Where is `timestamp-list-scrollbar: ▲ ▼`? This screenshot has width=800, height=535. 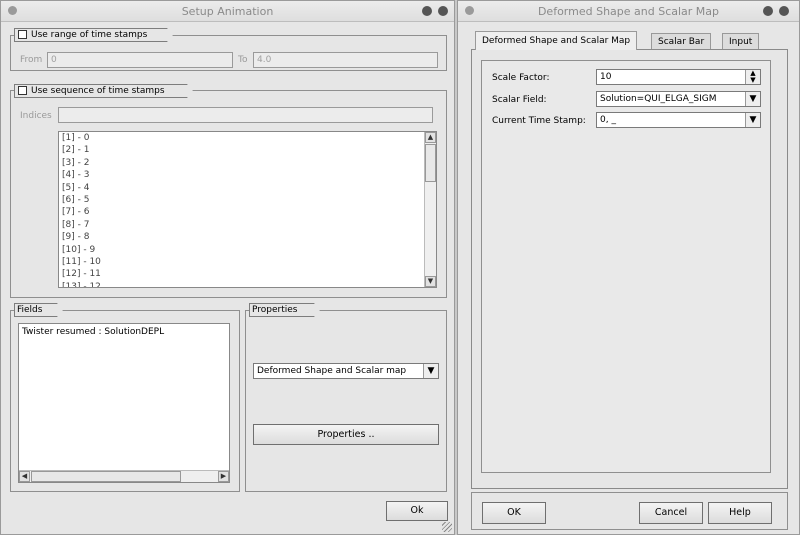 timestamp-list-scrollbar: ▲ ▼ is located at coordinates (430, 209).